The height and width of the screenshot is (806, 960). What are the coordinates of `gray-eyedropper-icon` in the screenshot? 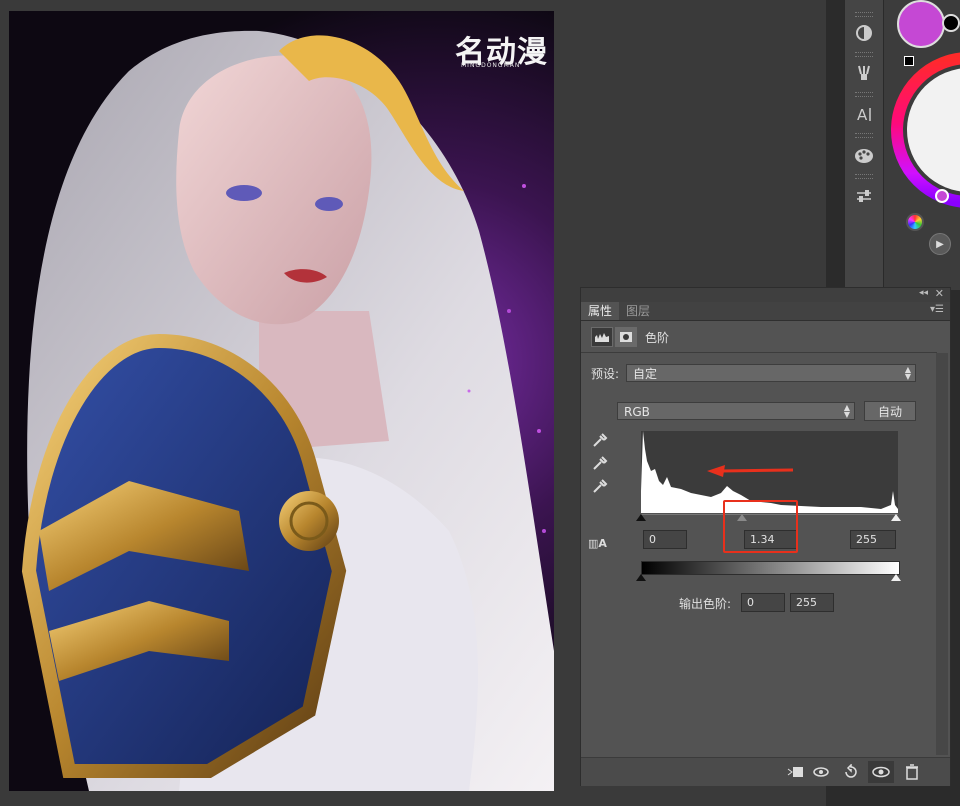 It's located at (600, 464).